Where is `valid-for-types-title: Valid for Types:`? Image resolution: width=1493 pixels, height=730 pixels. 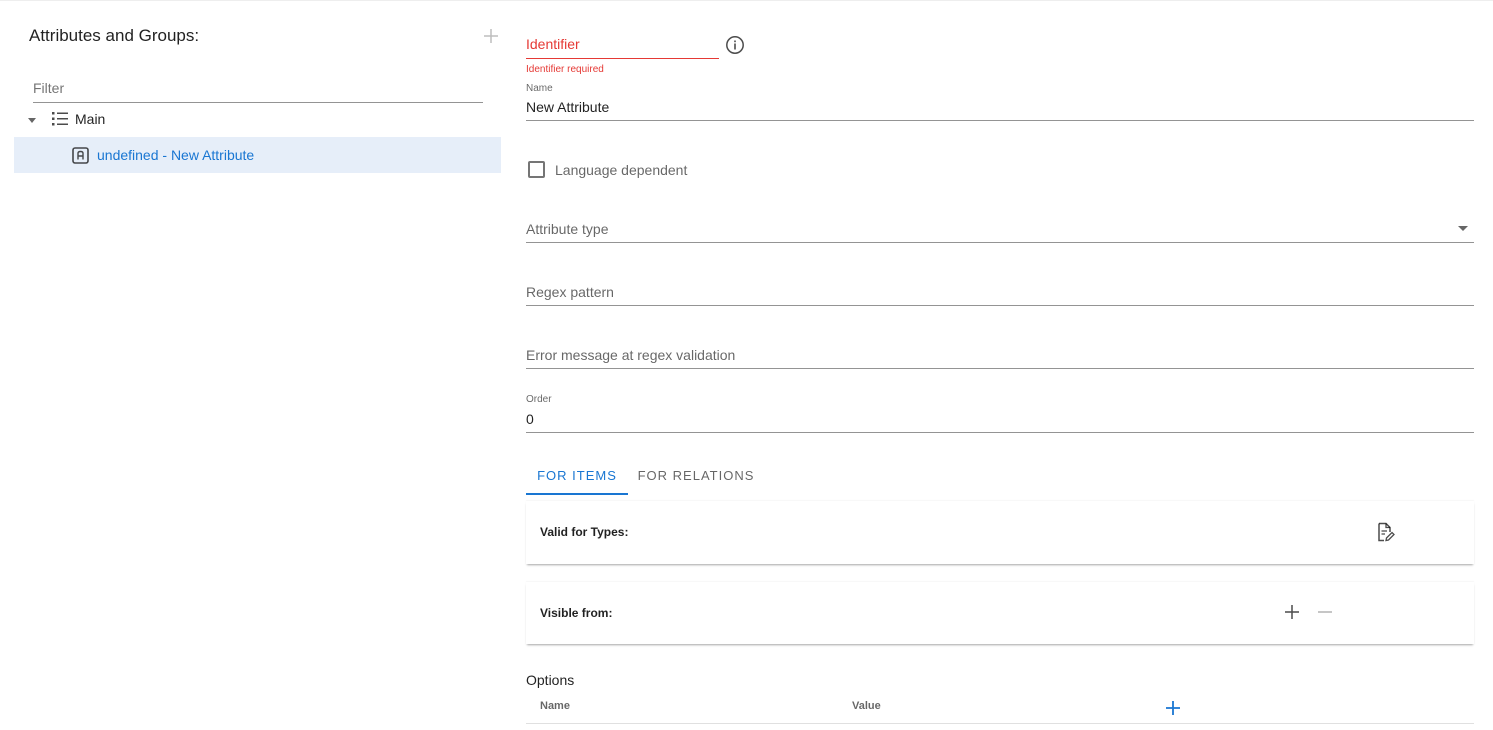 valid-for-types-title: Valid for Types: is located at coordinates (584, 532).